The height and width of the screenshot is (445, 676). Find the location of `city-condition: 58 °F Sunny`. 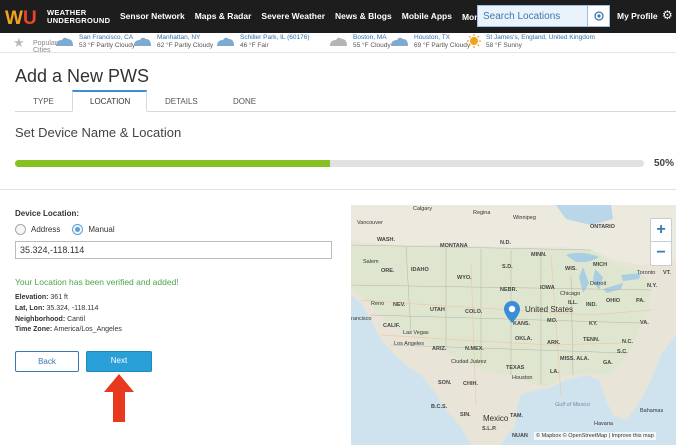

city-condition: 58 °F Sunny is located at coordinates (504, 45).